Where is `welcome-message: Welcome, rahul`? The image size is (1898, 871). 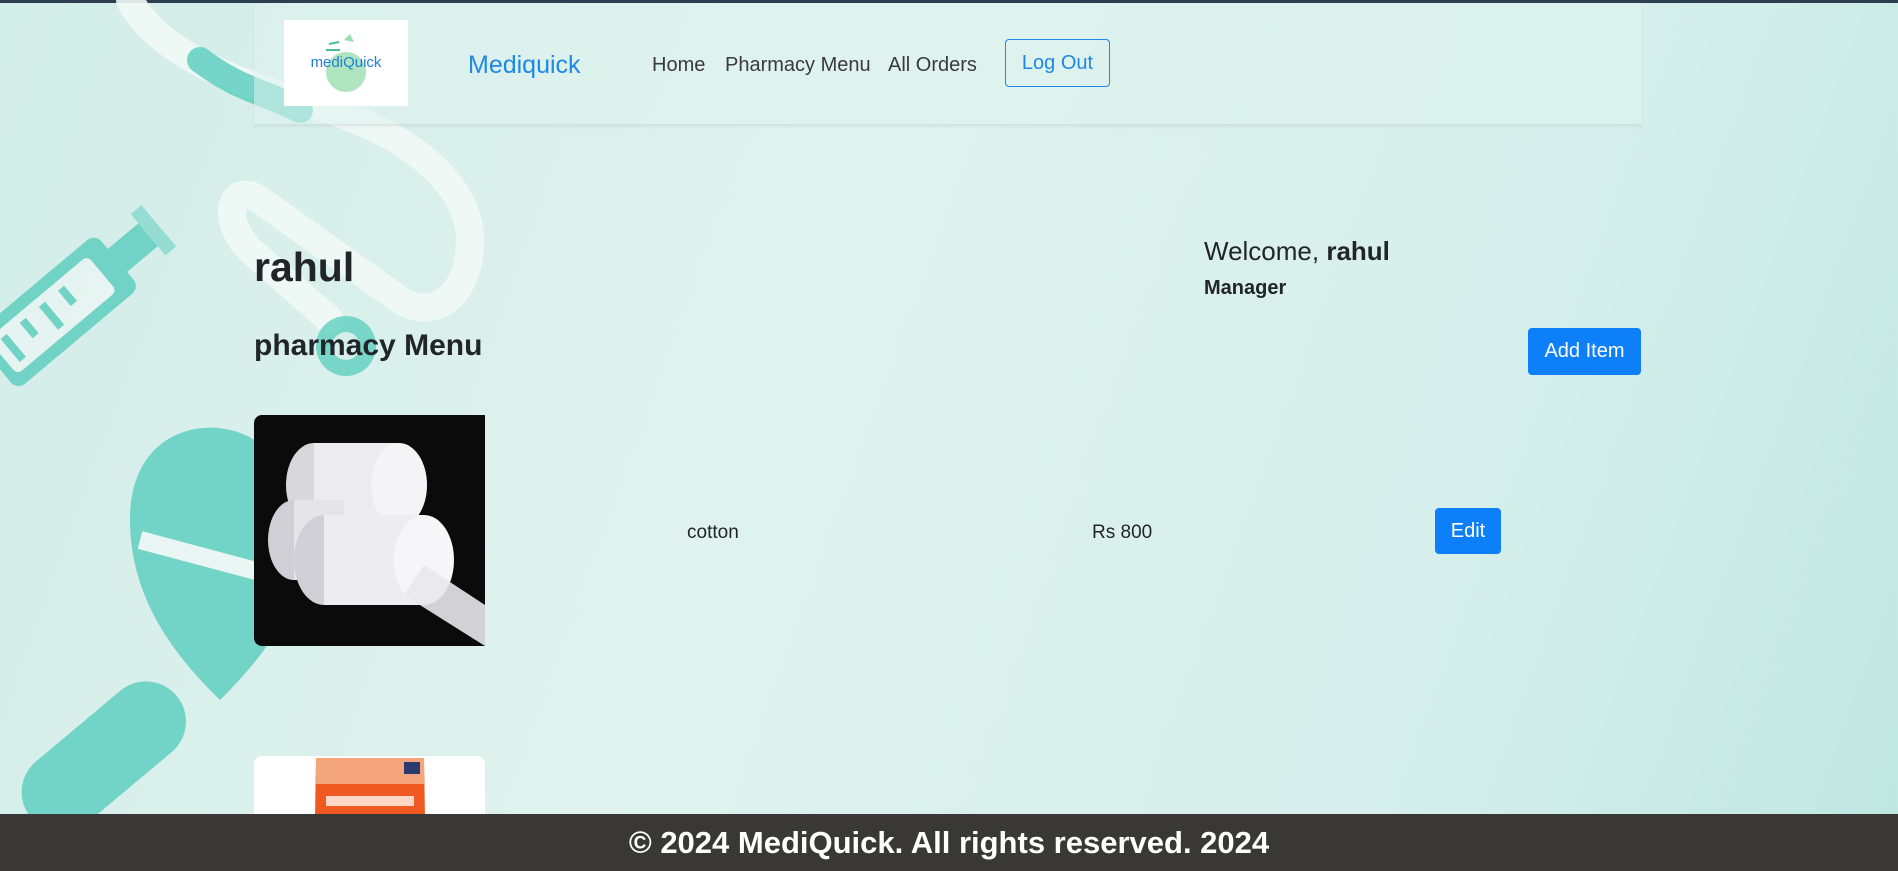 welcome-message: Welcome, rahul is located at coordinates (1297, 251).